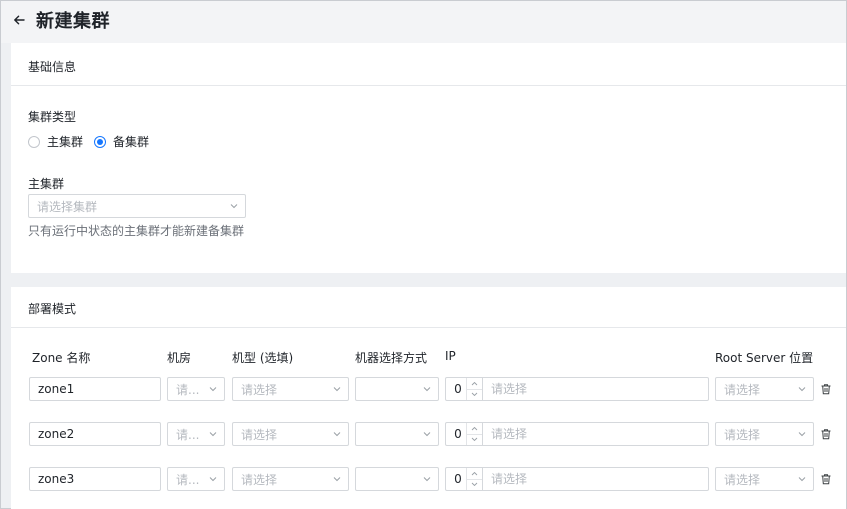 The image size is (847, 509). Describe the element at coordinates (52, 67) in the screenshot. I see `basic-info-title: 基础信息` at that location.